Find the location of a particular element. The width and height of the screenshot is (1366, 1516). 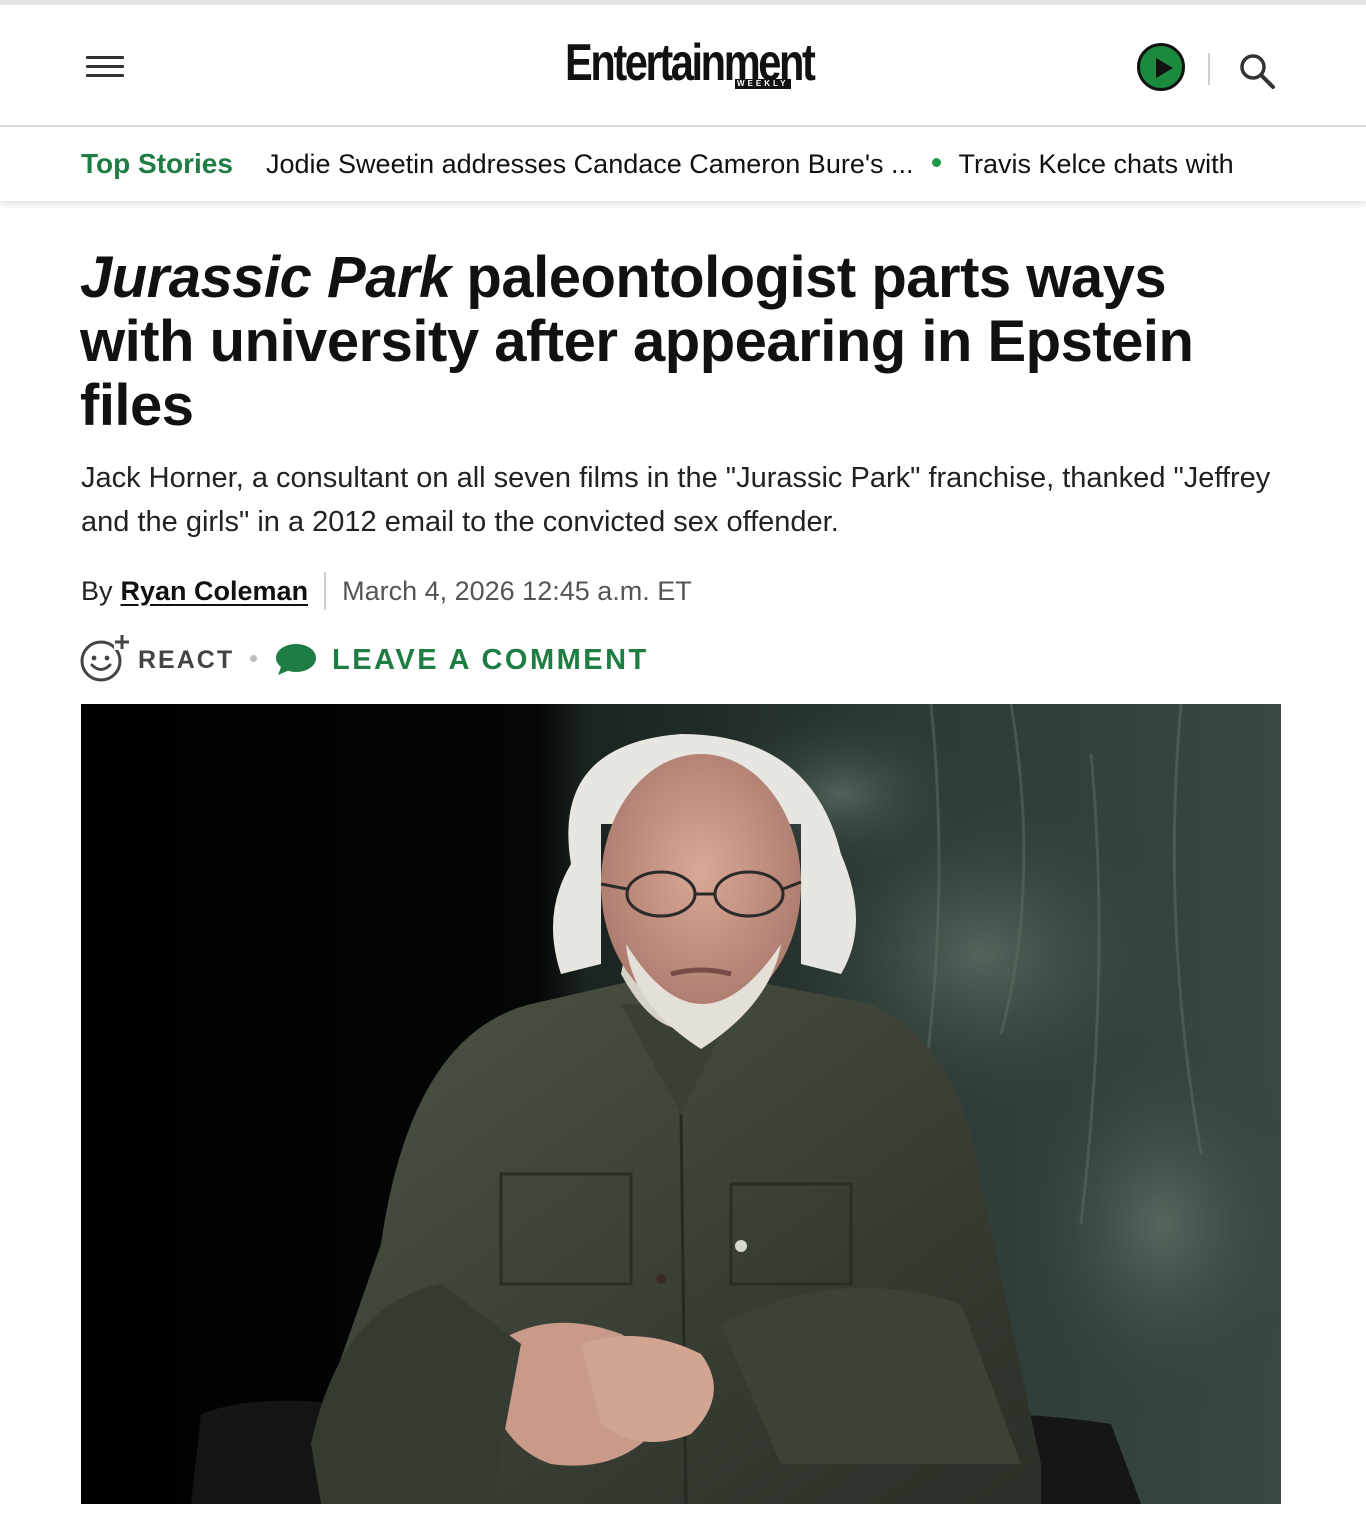

react-label: REACT is located at coordinates (186, 660).